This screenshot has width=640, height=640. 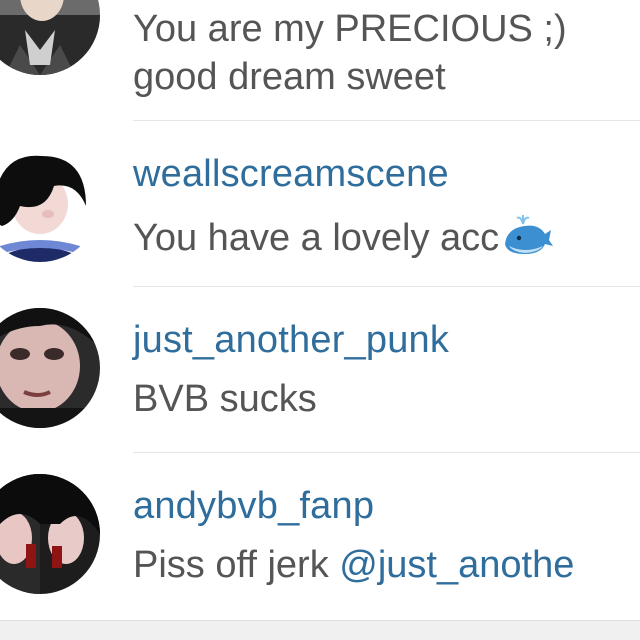 What do you see at coordinates (225, 399) in the screenshot?
I see `comment-text: BVB sucks` at bounding box center [225, 399].